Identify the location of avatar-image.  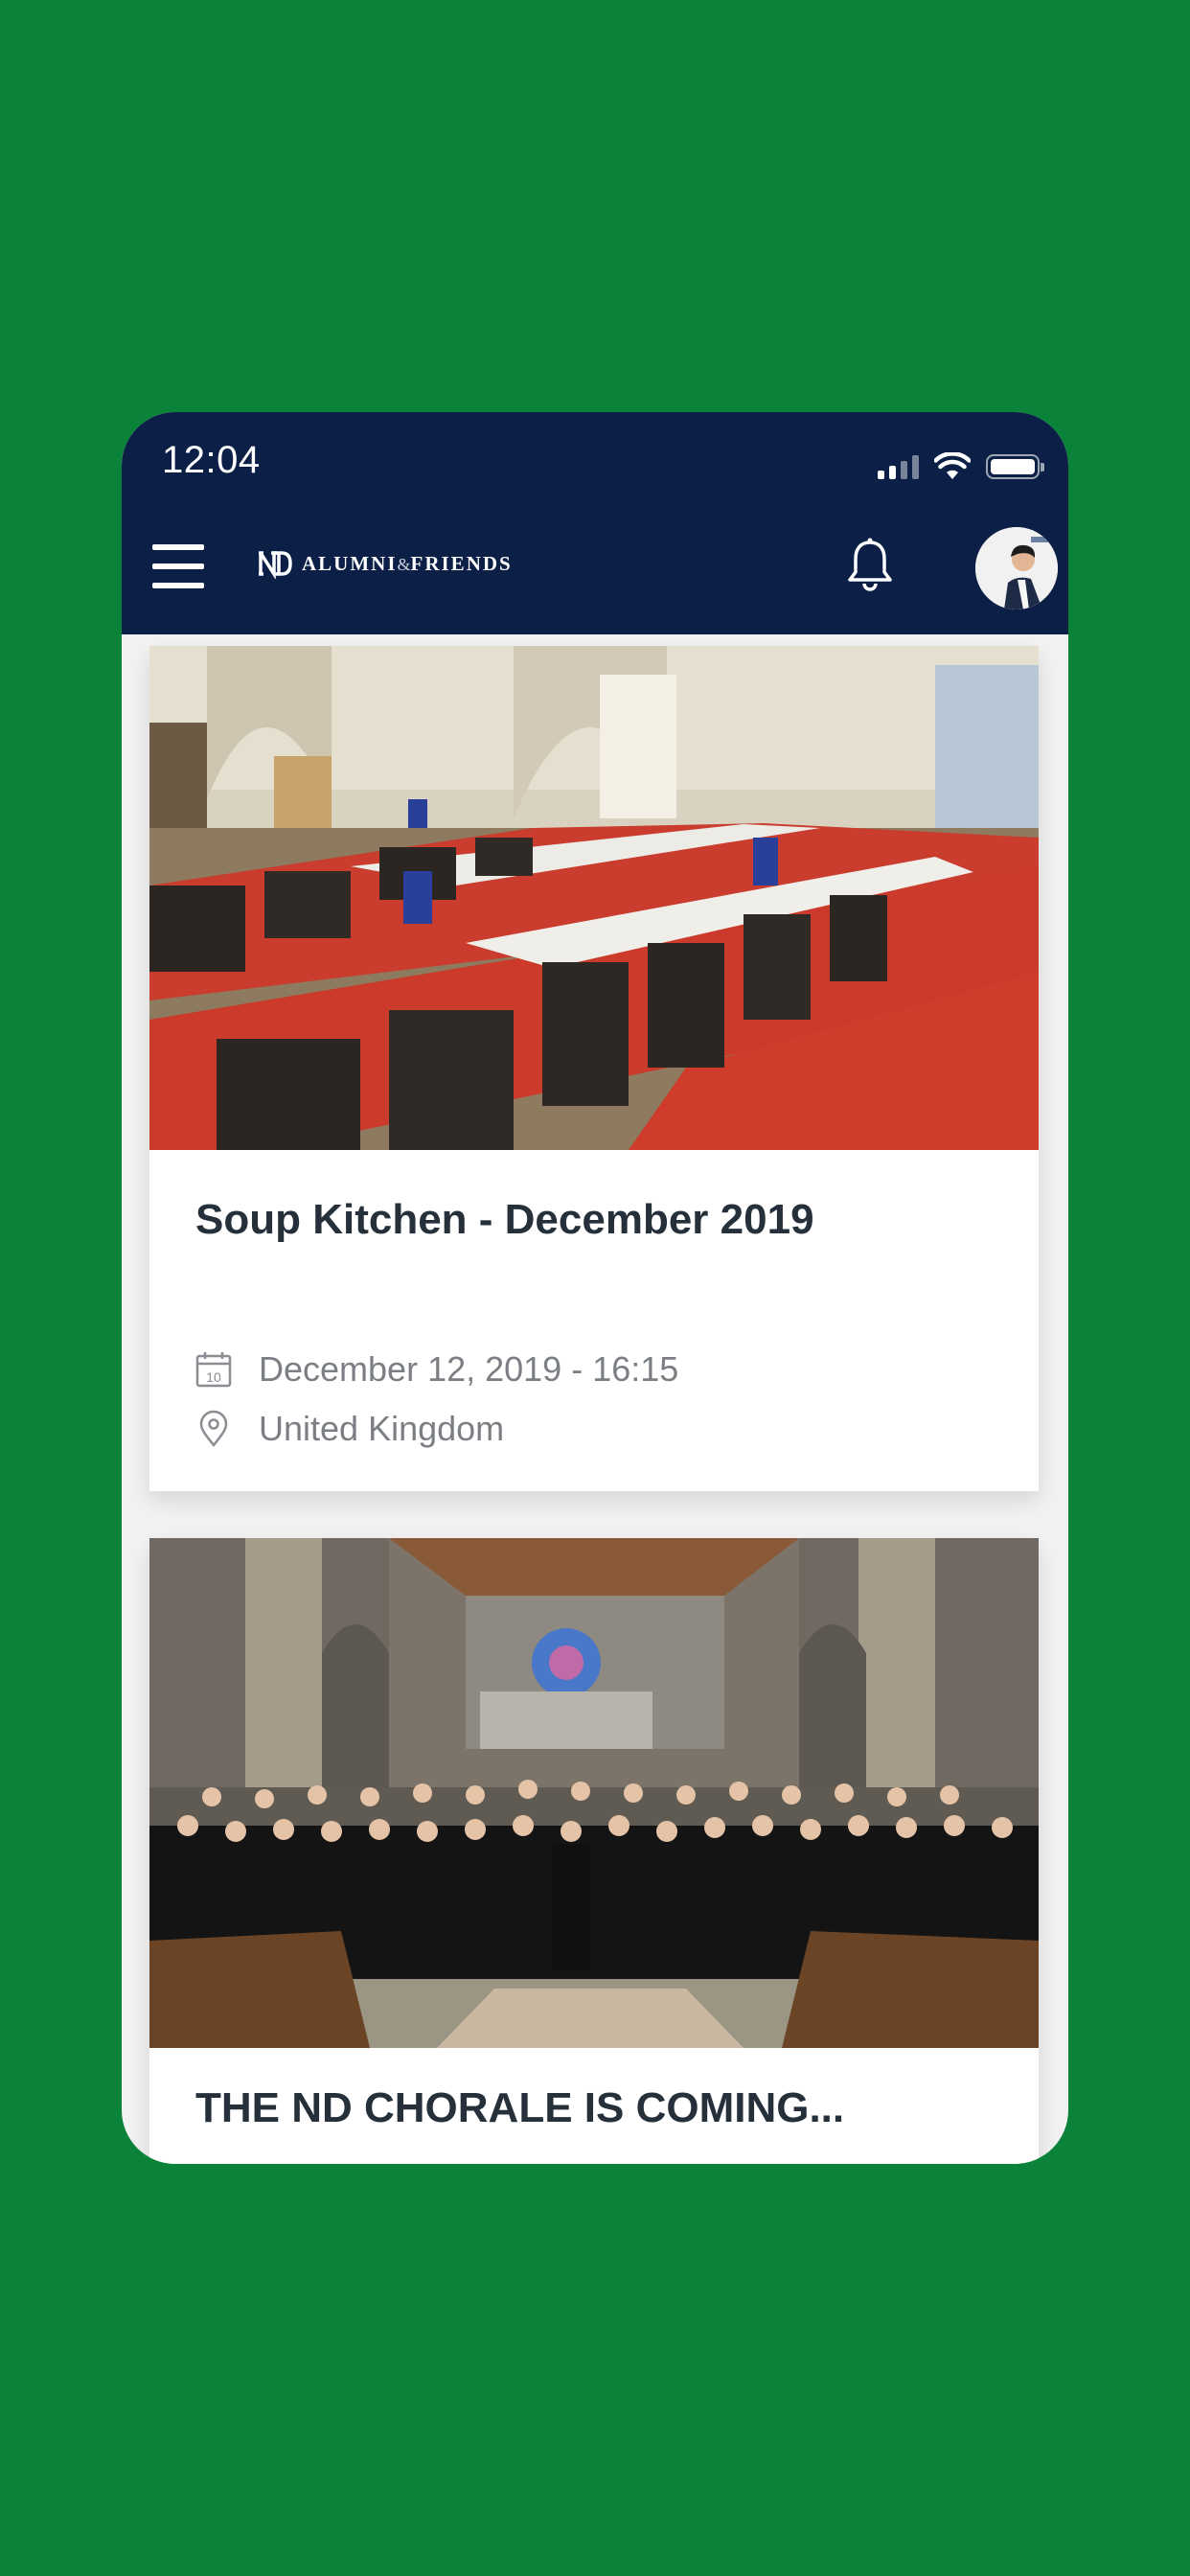
(1016, 568).